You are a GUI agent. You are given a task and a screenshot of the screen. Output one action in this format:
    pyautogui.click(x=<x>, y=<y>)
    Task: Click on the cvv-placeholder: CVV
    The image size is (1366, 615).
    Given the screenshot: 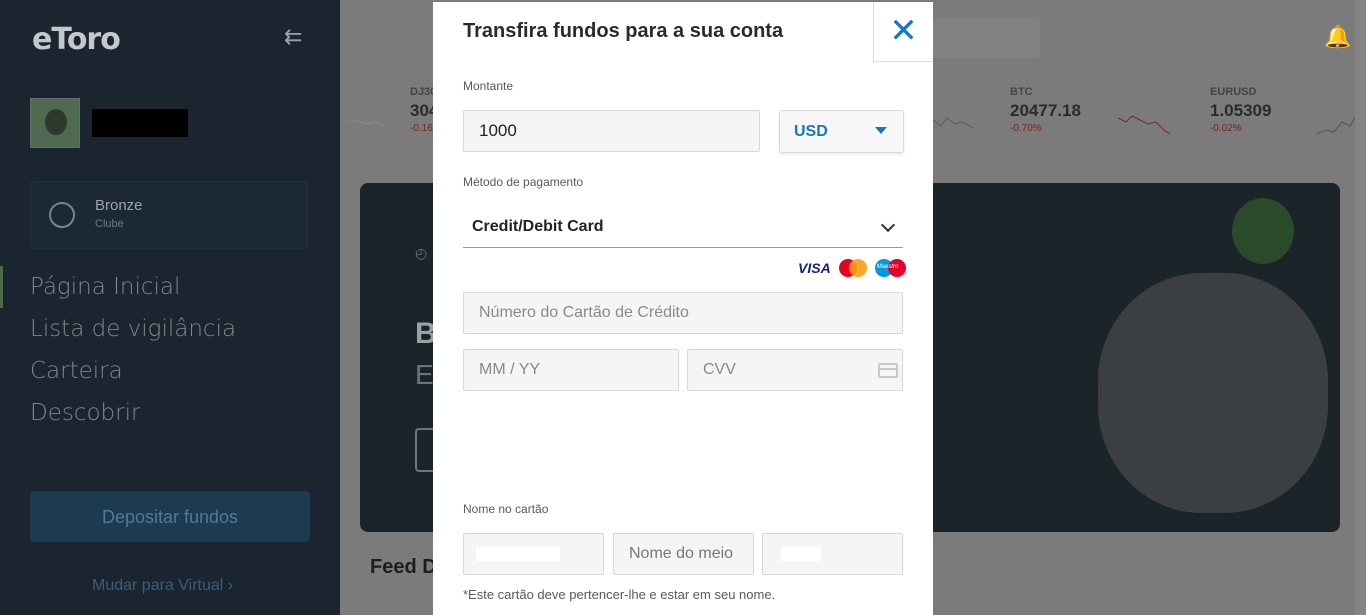 What is the action you would take?
    pyautogui.click(x=719, y=369)
    